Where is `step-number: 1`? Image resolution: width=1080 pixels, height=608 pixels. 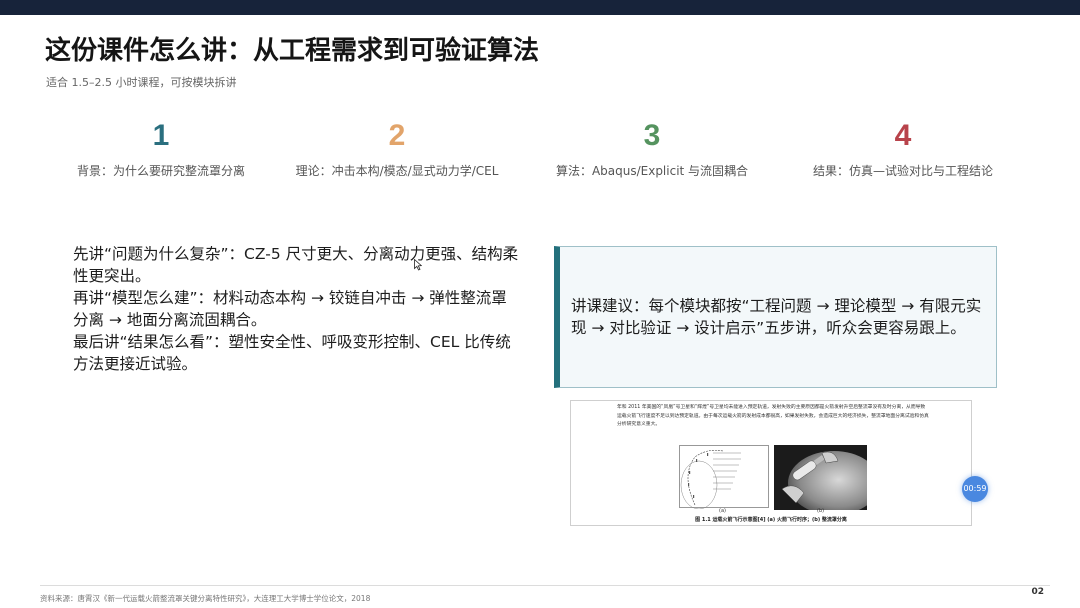
step-number: 1 is located at coordinates (161, 135).